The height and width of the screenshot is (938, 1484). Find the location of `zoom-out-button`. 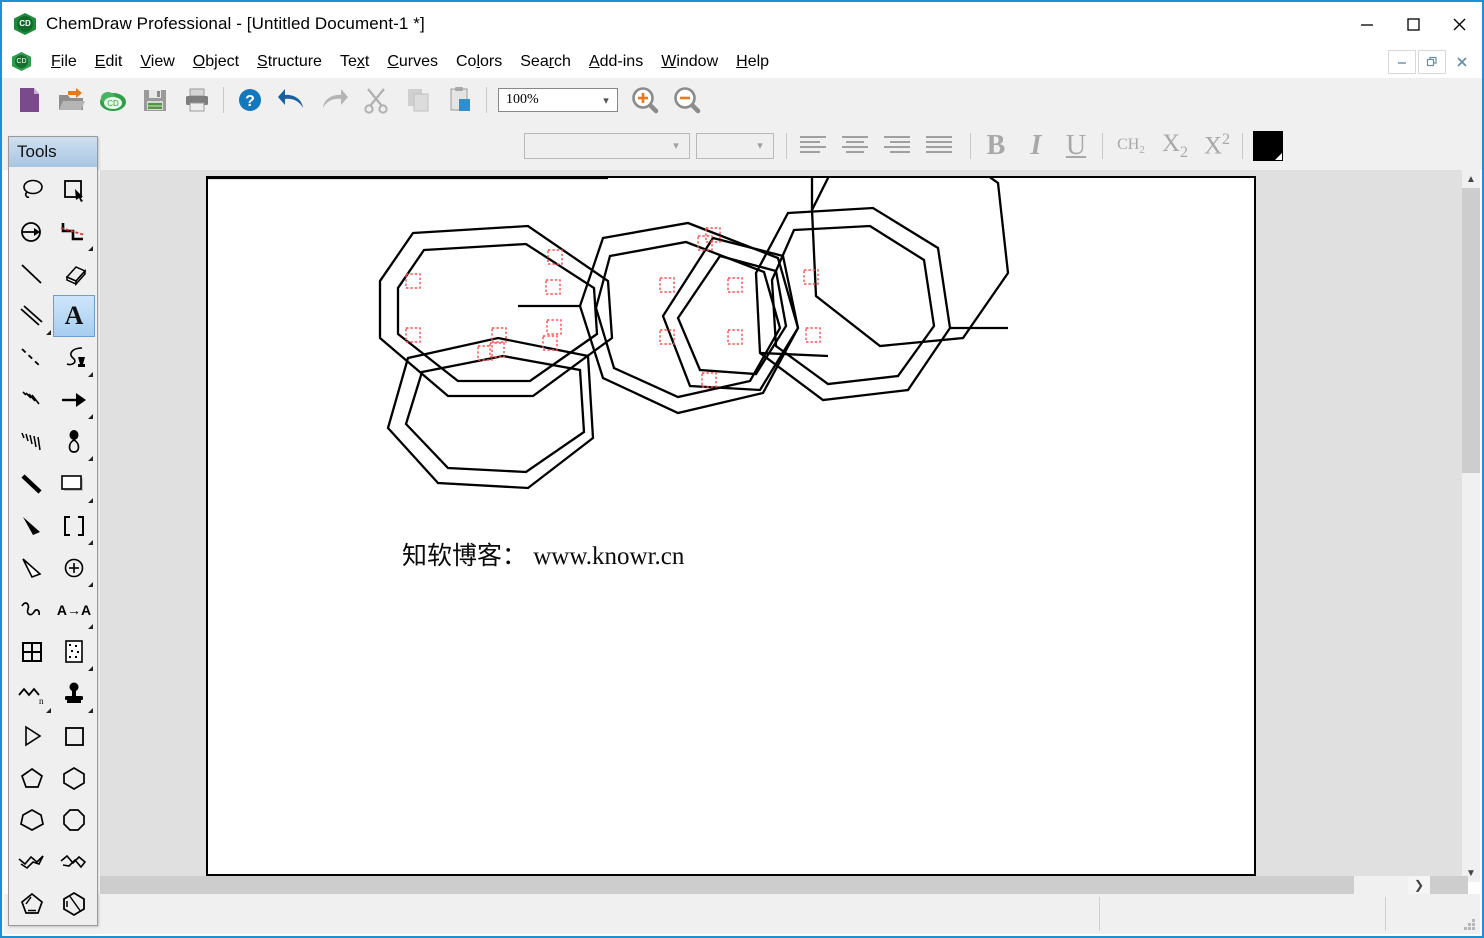

zoom-out-button is located at coordinates (687, 100).